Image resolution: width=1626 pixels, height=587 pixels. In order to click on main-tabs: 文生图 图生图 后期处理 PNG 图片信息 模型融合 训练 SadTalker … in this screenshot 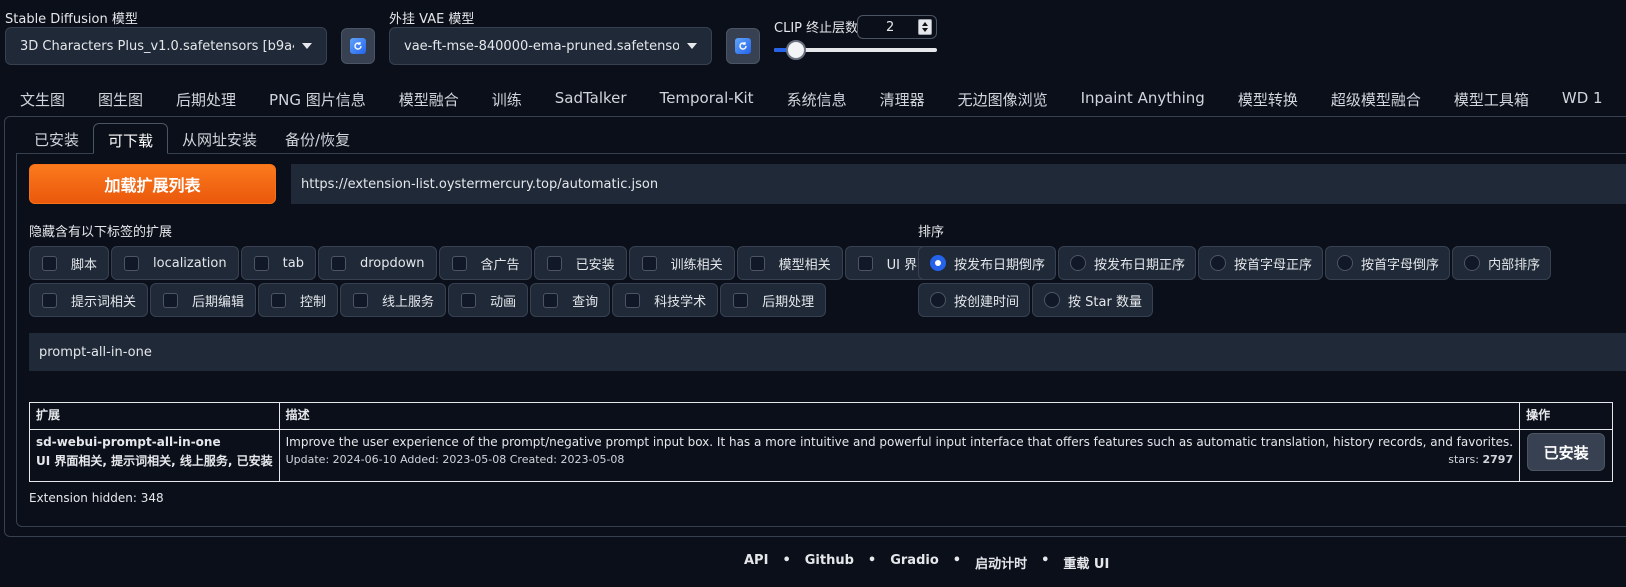, I will do `click(823, 99)`.